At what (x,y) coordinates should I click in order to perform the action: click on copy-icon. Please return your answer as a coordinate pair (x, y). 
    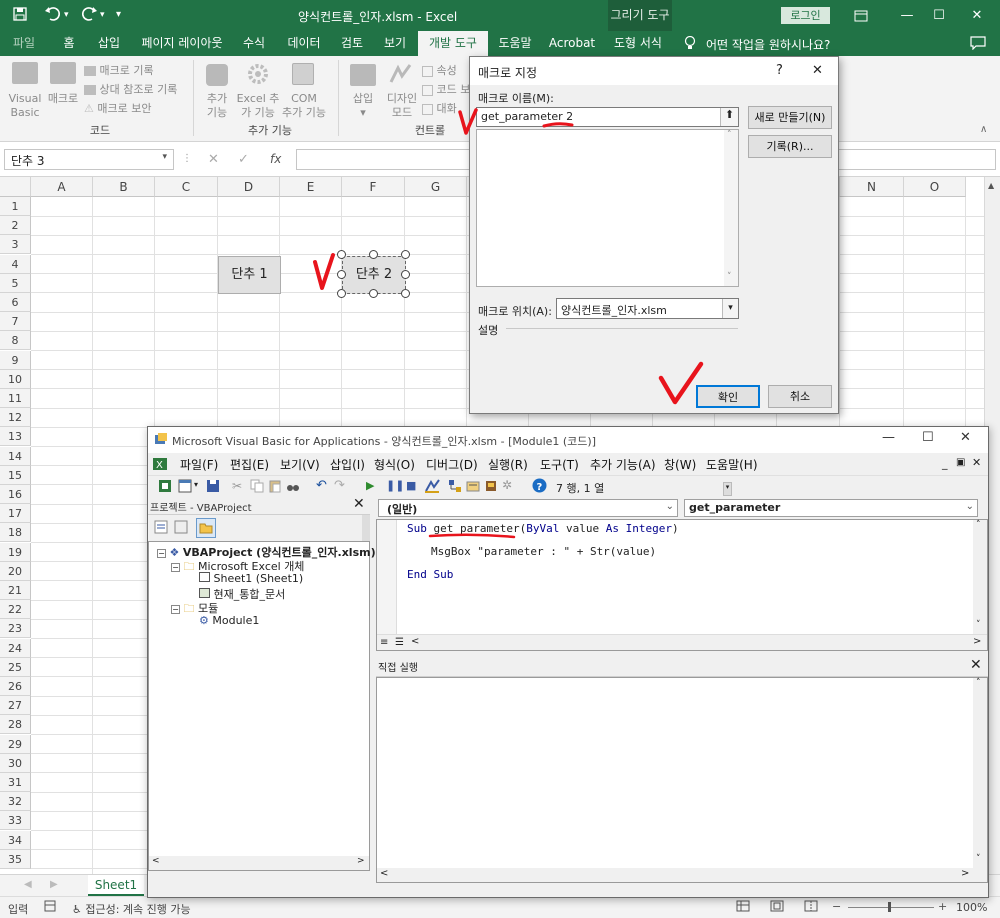
    Looking at the image, I should click on (257, 486).